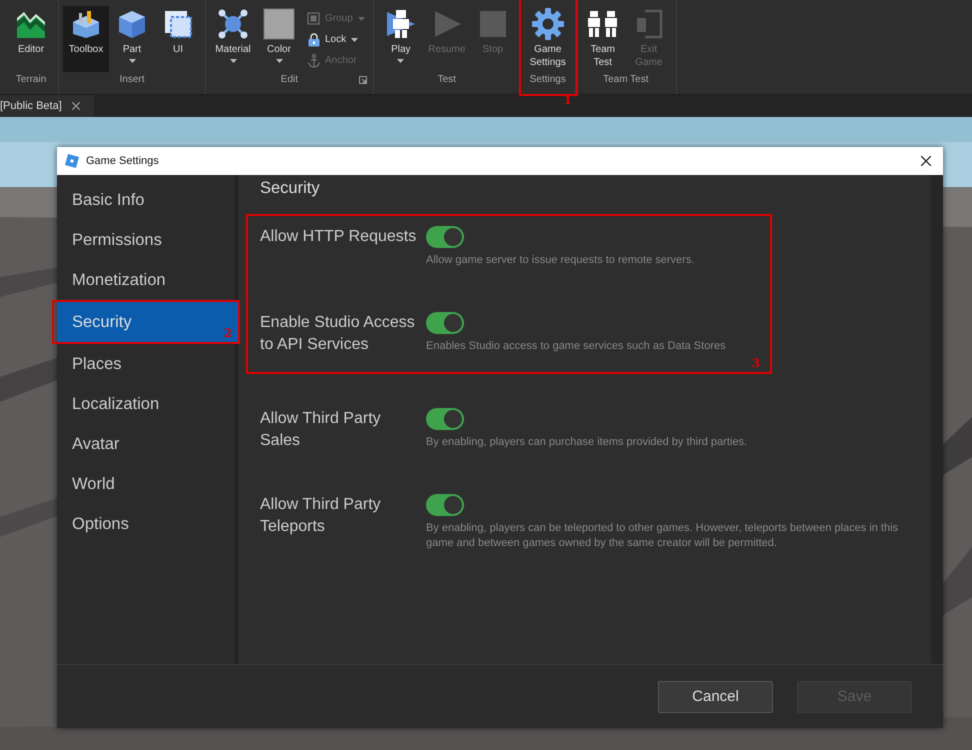 This screenshot has height=750, width=972. Describe the element at coordinates (926, 161) in the screenshot. I see `close-icon` at that location.